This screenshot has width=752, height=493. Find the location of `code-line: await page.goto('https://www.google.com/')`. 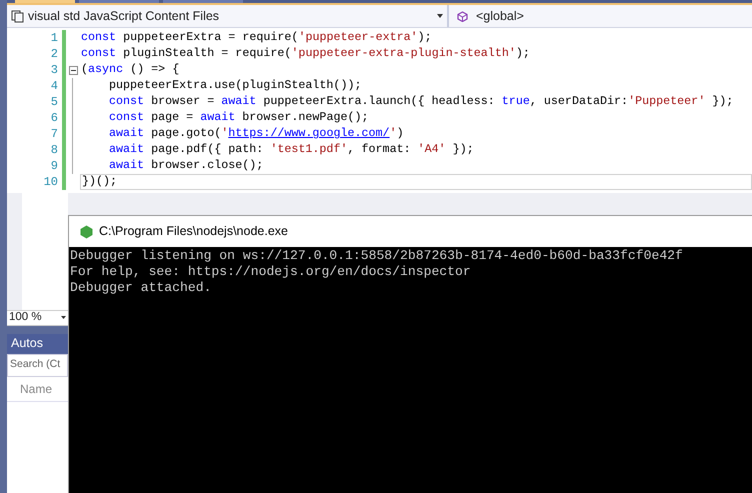

code-line: await page.goto('https://www.google.com/') is located at coordinates (256, 134).